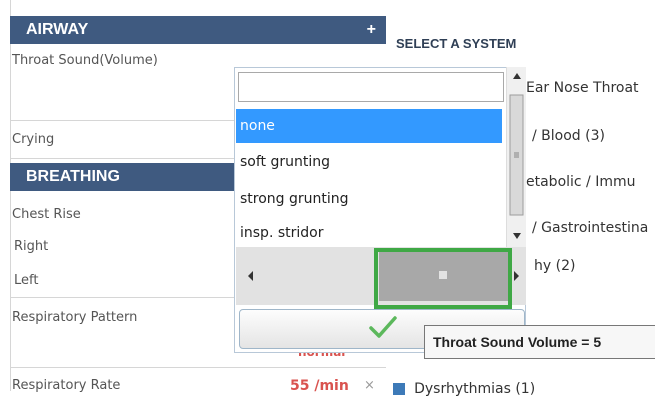 This screenshot has width=655, height=408. I want to click on system-color-swatch, so click(399, 388).